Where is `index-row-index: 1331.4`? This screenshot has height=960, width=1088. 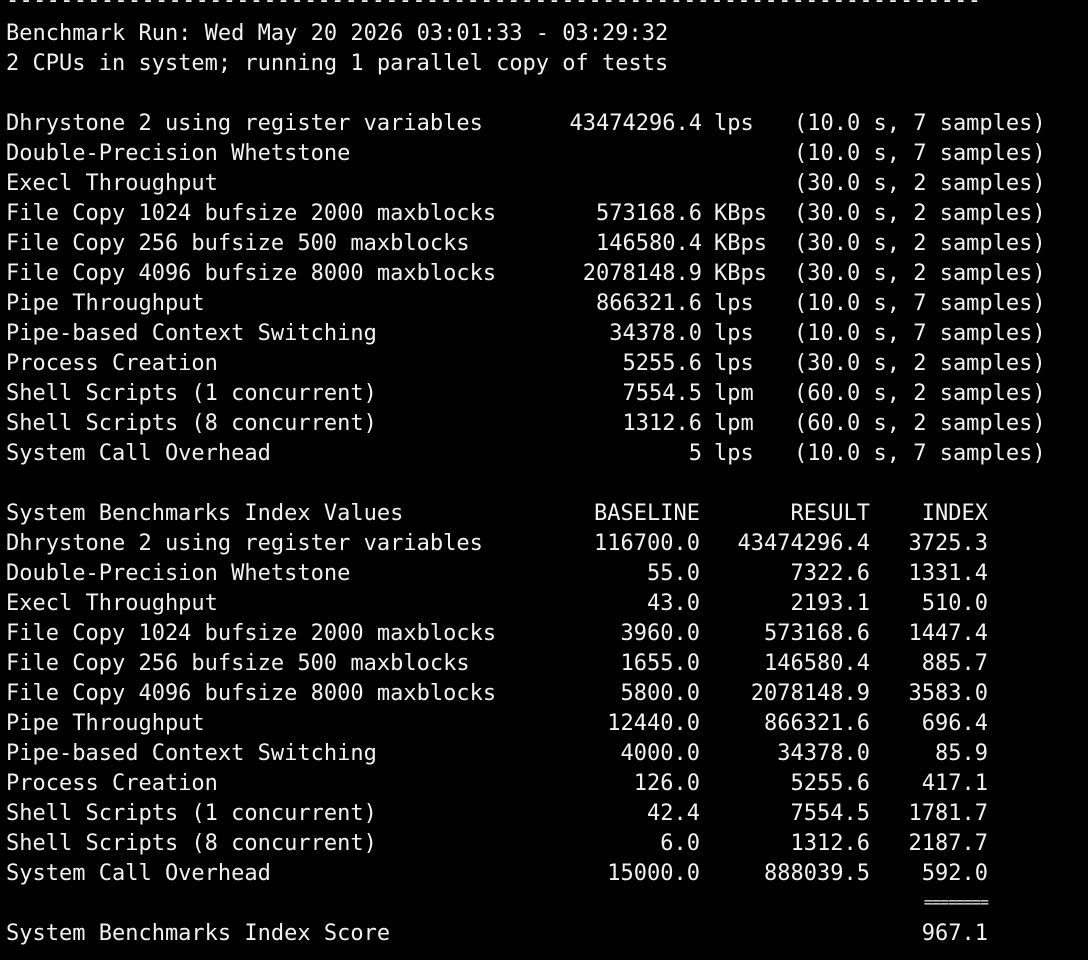
index-row-index: 1331.4 is located at coordinates (948, 573).